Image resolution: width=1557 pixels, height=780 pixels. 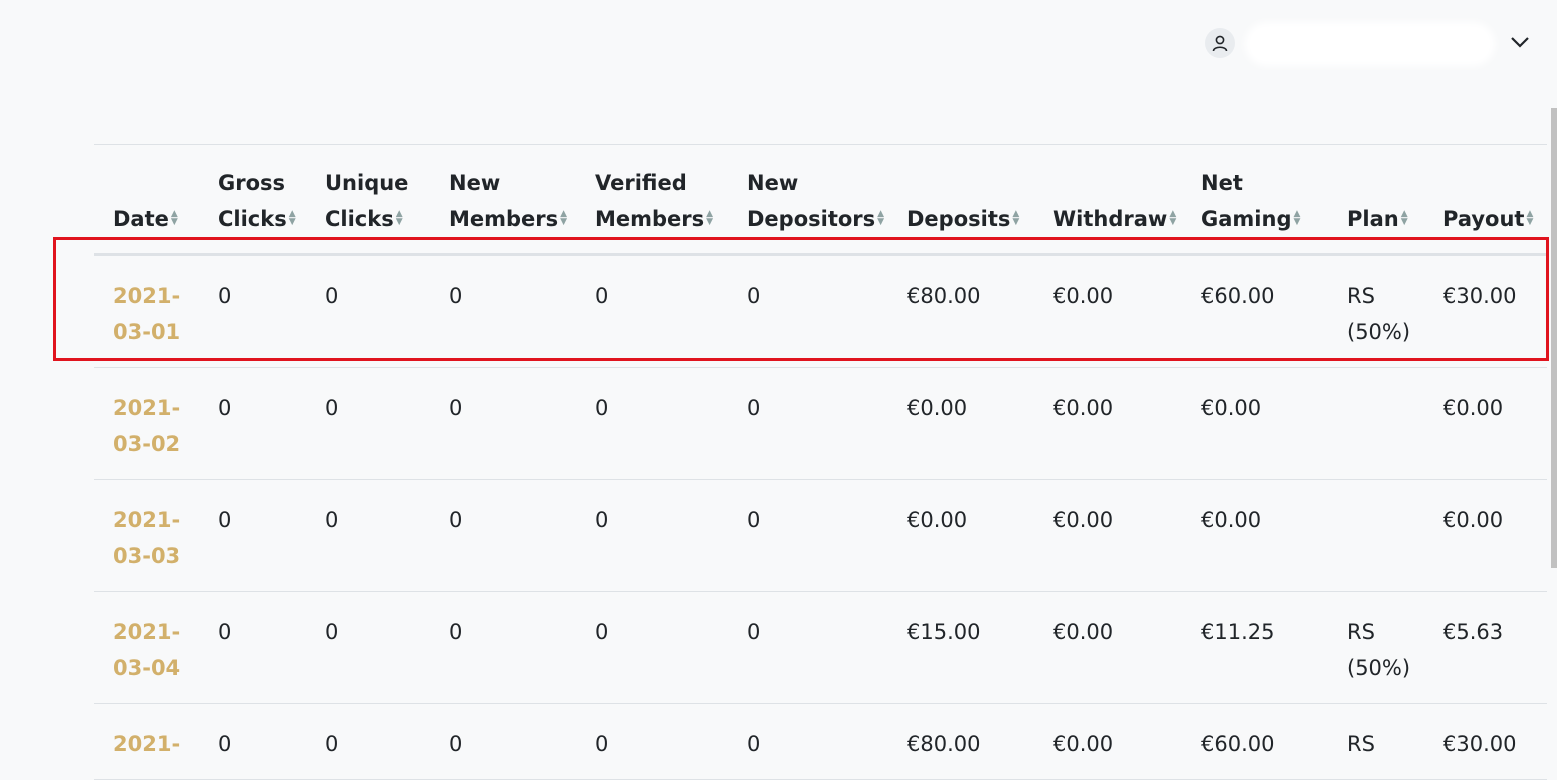 What do you see at coordinates (1255, 647) in the screenshot?
I see `cell-net-gaming: €11.25` at bounding box center [1255, 647].